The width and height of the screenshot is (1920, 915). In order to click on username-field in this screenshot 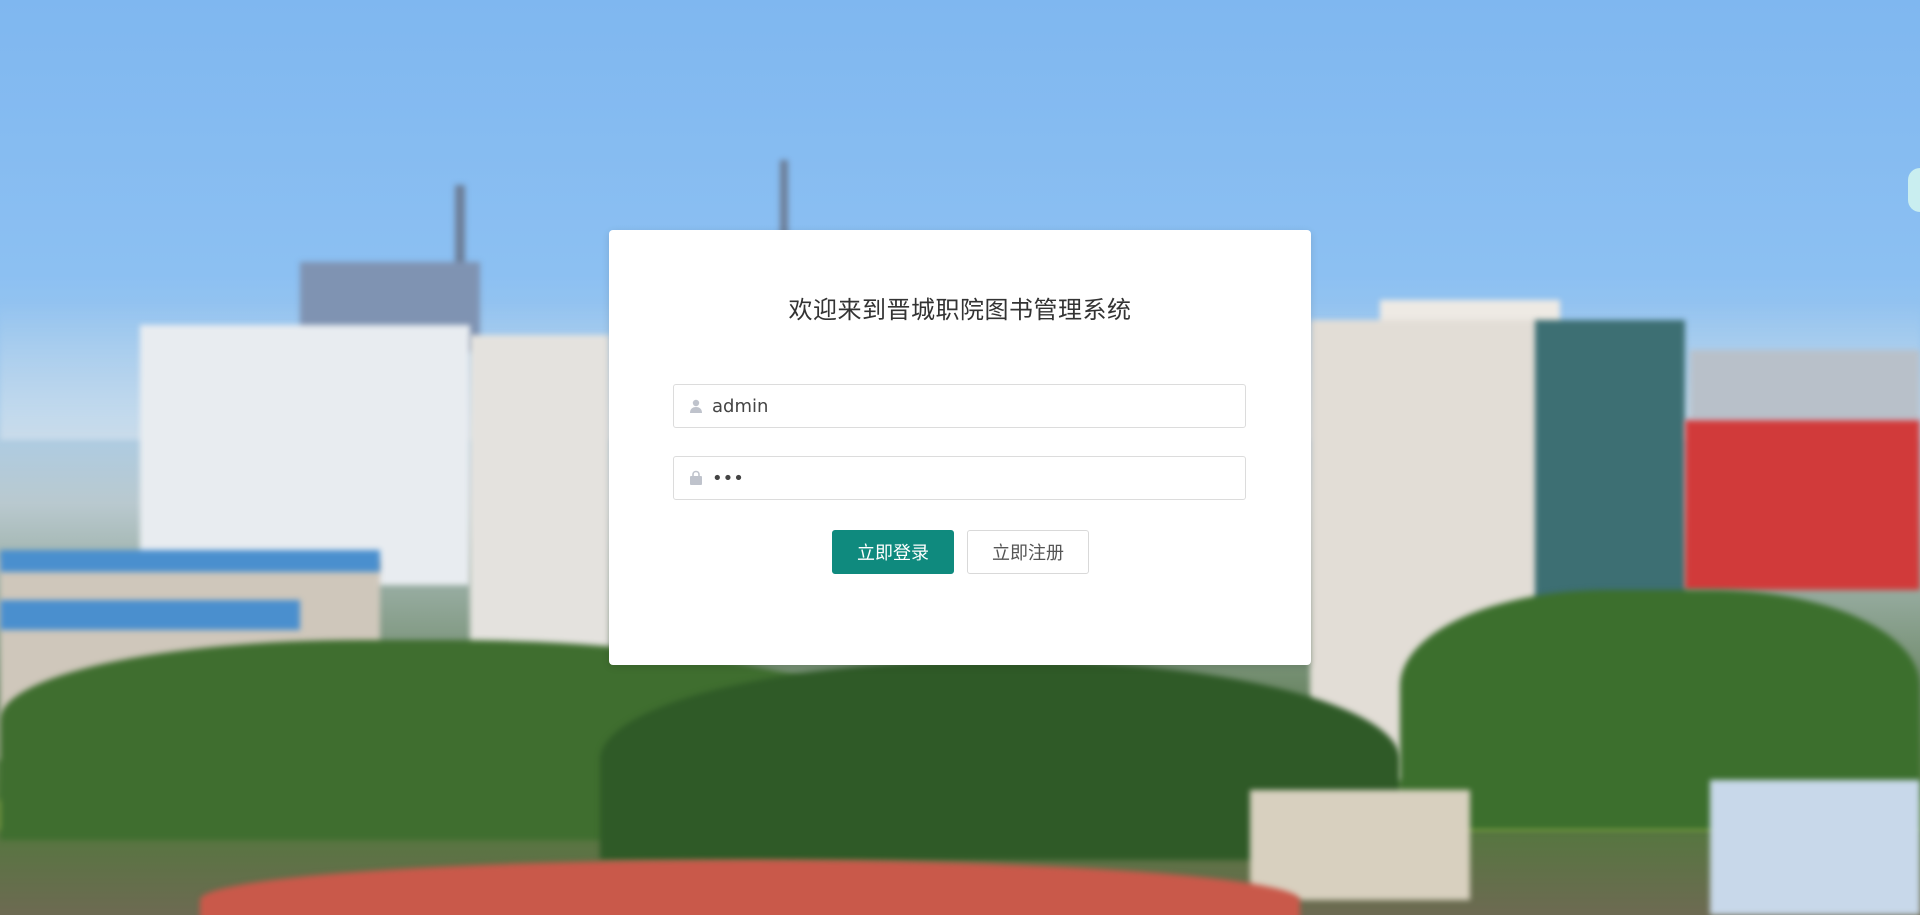, I will do `click(959, 406)`.